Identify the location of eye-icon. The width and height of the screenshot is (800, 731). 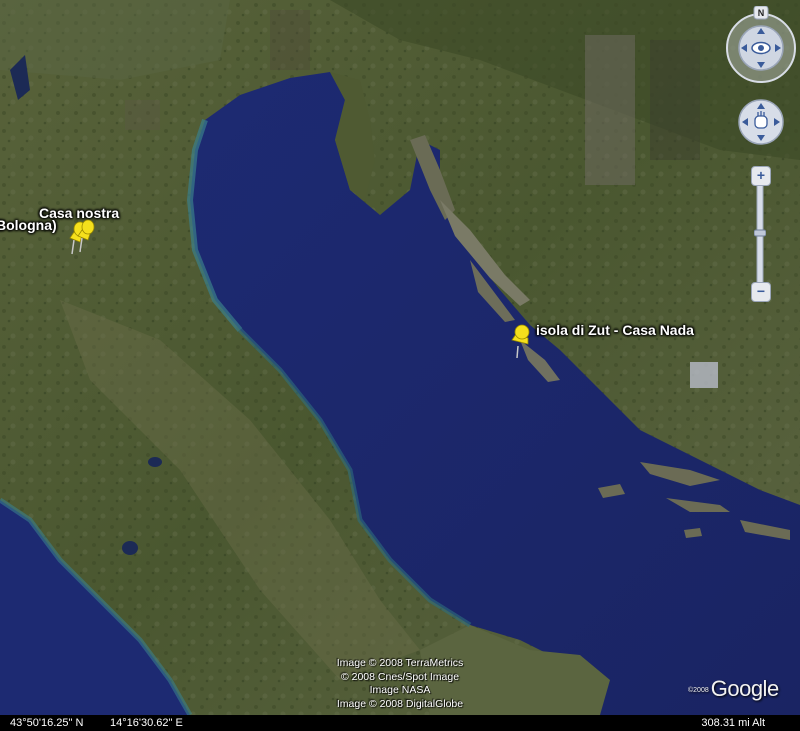
(761, 48).